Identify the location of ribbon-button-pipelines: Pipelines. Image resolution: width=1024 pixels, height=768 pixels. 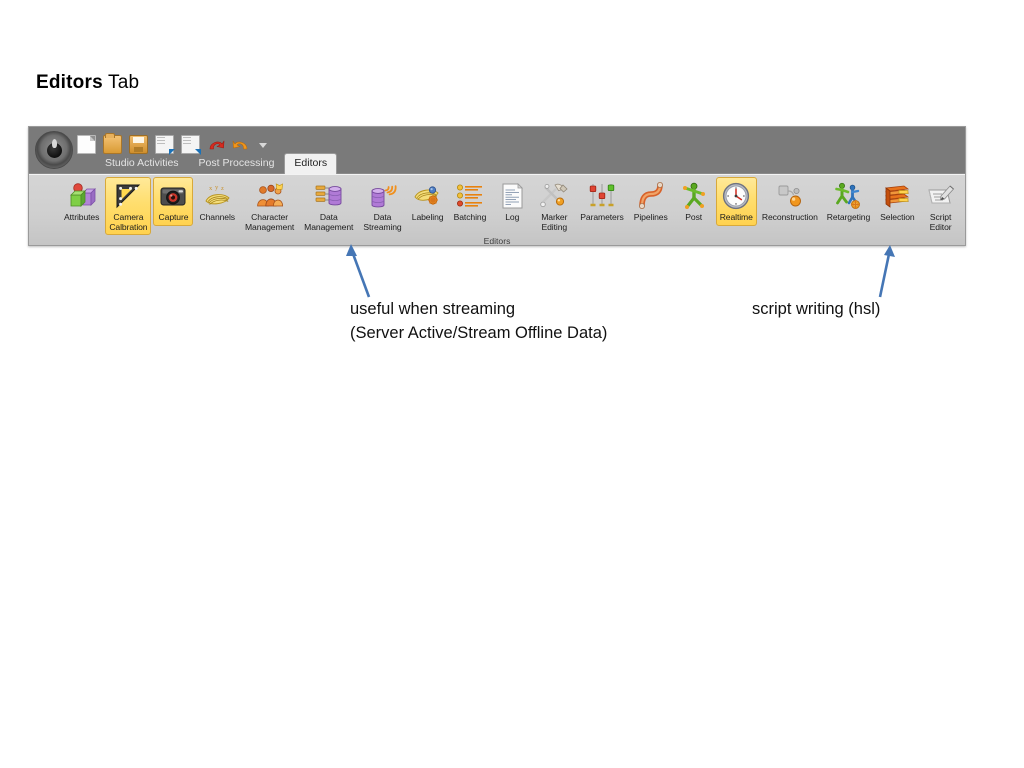
(651, 201).